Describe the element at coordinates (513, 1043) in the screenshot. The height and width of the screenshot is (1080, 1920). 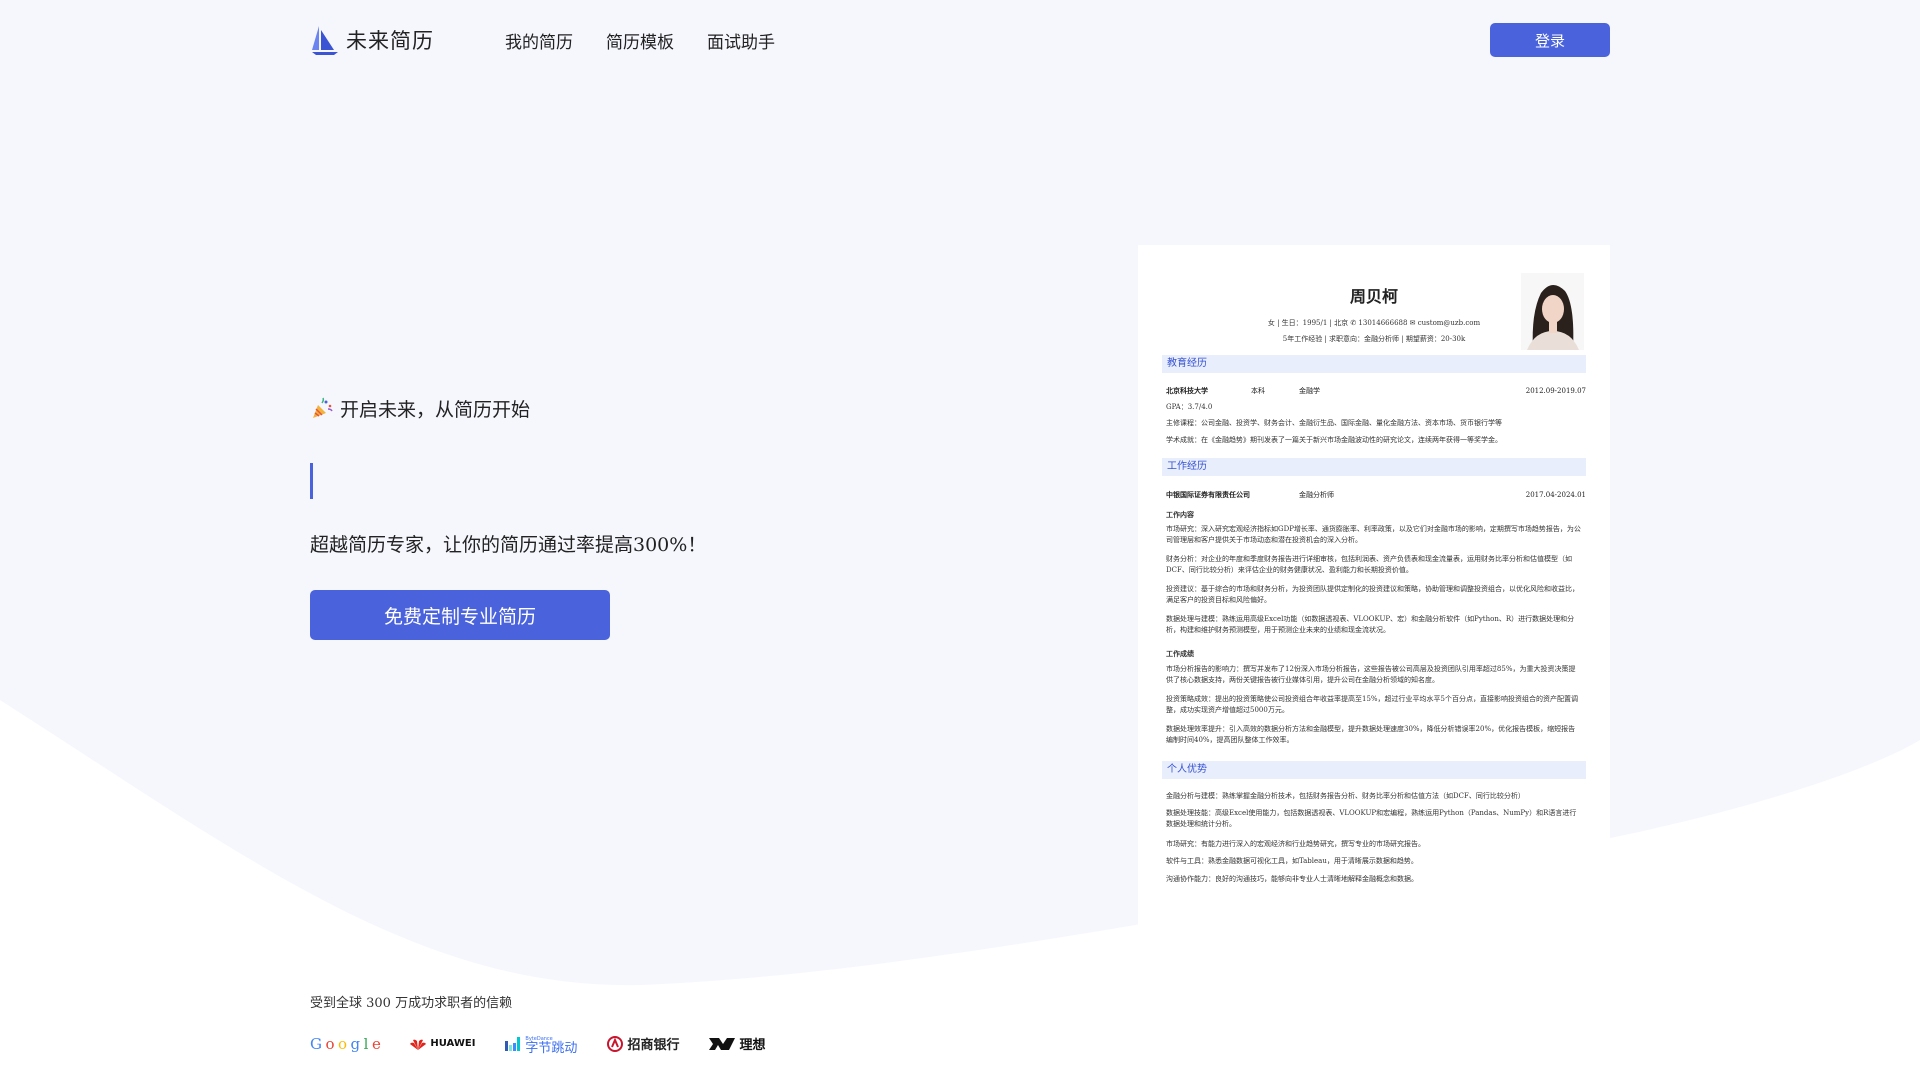
I see `bytedance-bars-icon` at that location.